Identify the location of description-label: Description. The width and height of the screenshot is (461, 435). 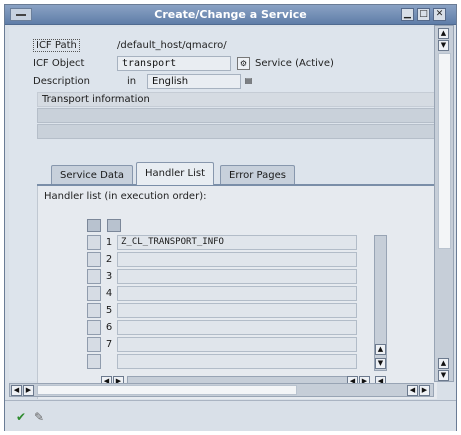
(61, 81).